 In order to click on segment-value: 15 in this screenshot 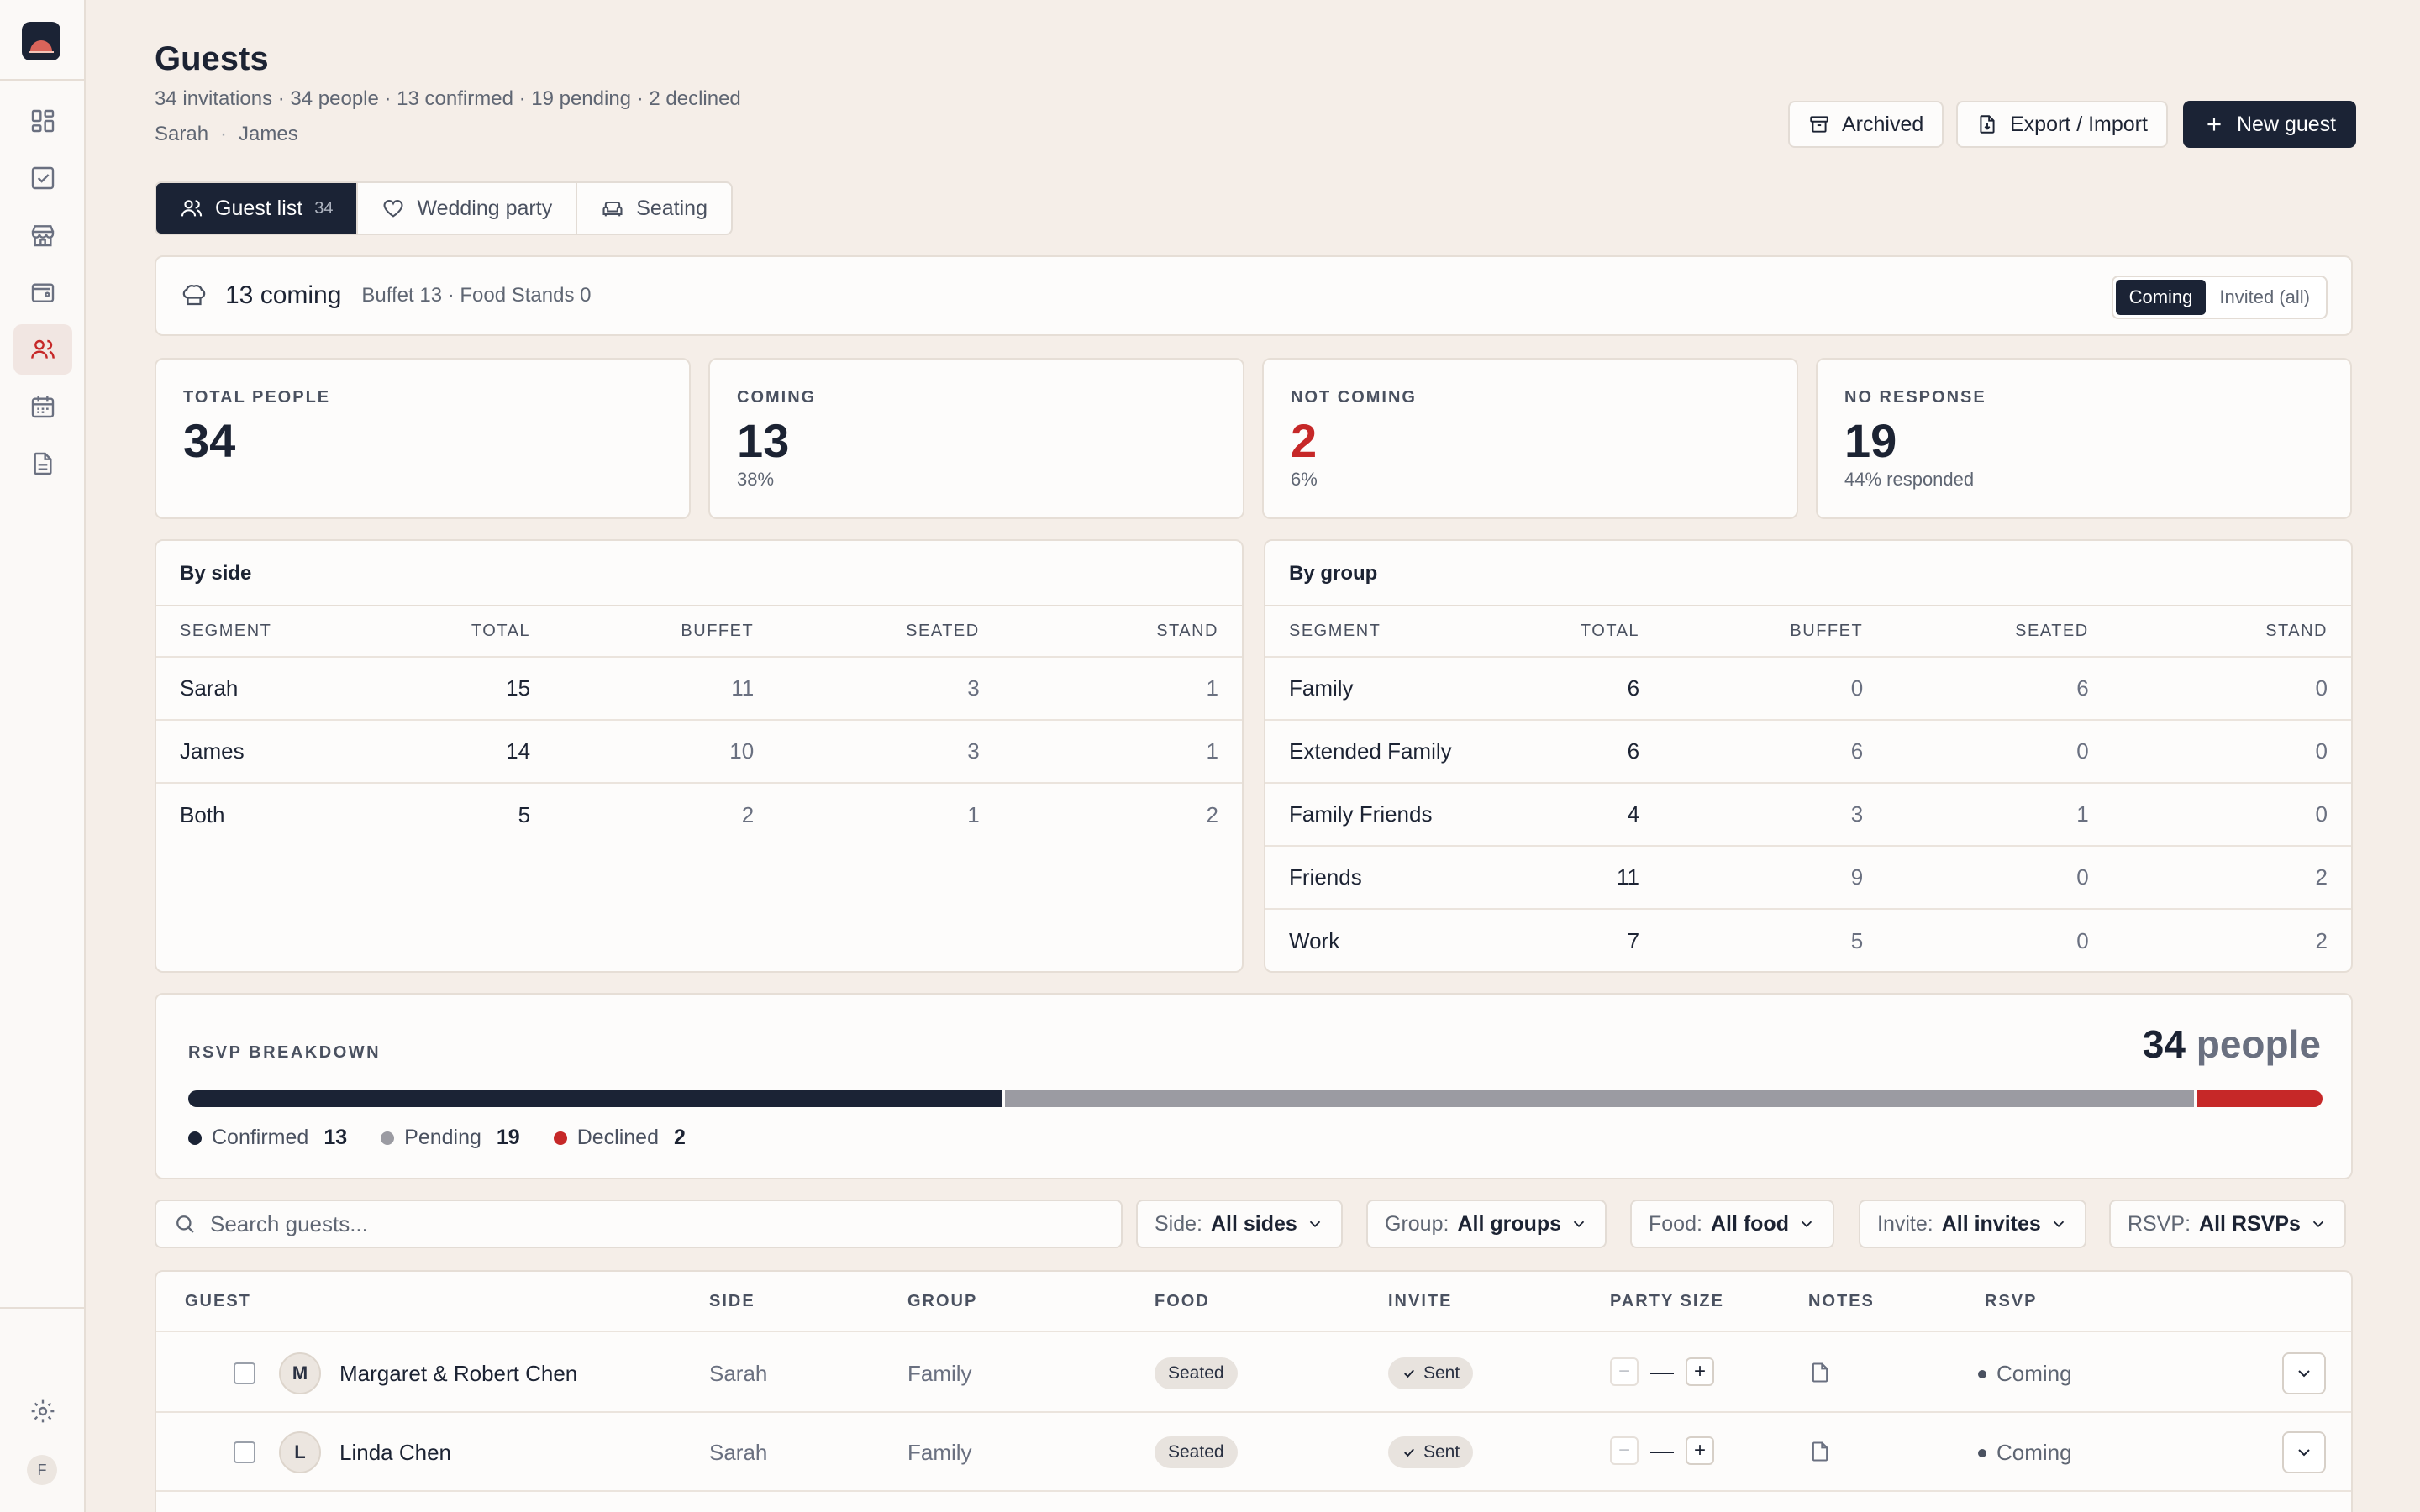, I will do `click(440, 689)`.